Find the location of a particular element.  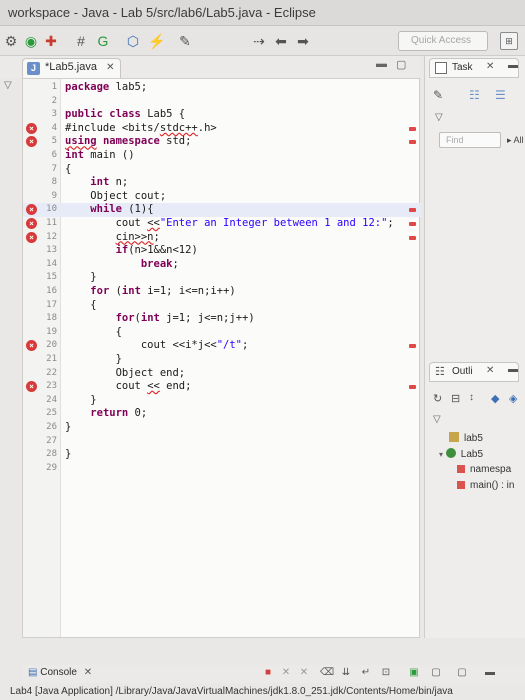

outline-item-namespace: namespa is located at coordinates (484, 469).